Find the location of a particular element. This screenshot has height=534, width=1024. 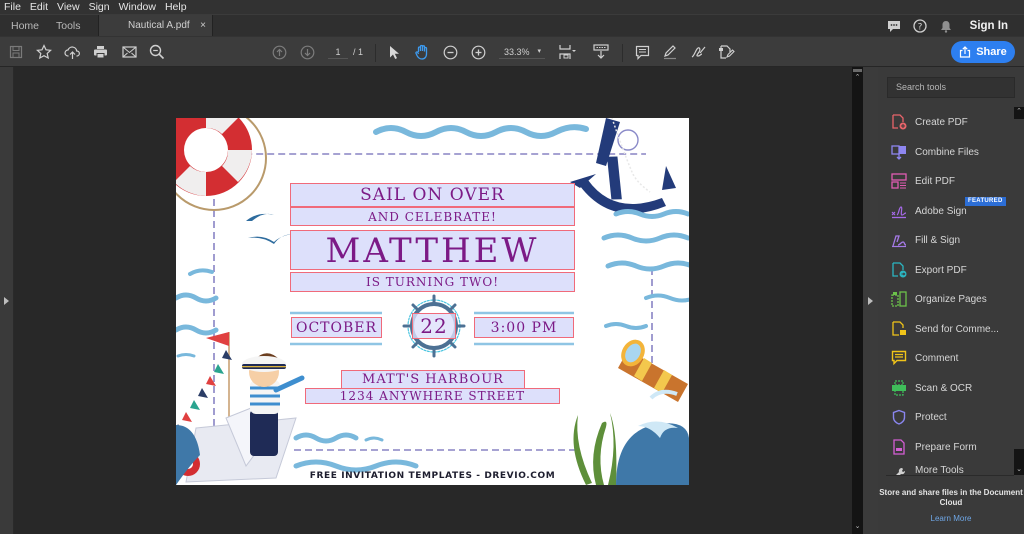

tool-prepare-form: Prepare Form is located at coordinates (950, 447).